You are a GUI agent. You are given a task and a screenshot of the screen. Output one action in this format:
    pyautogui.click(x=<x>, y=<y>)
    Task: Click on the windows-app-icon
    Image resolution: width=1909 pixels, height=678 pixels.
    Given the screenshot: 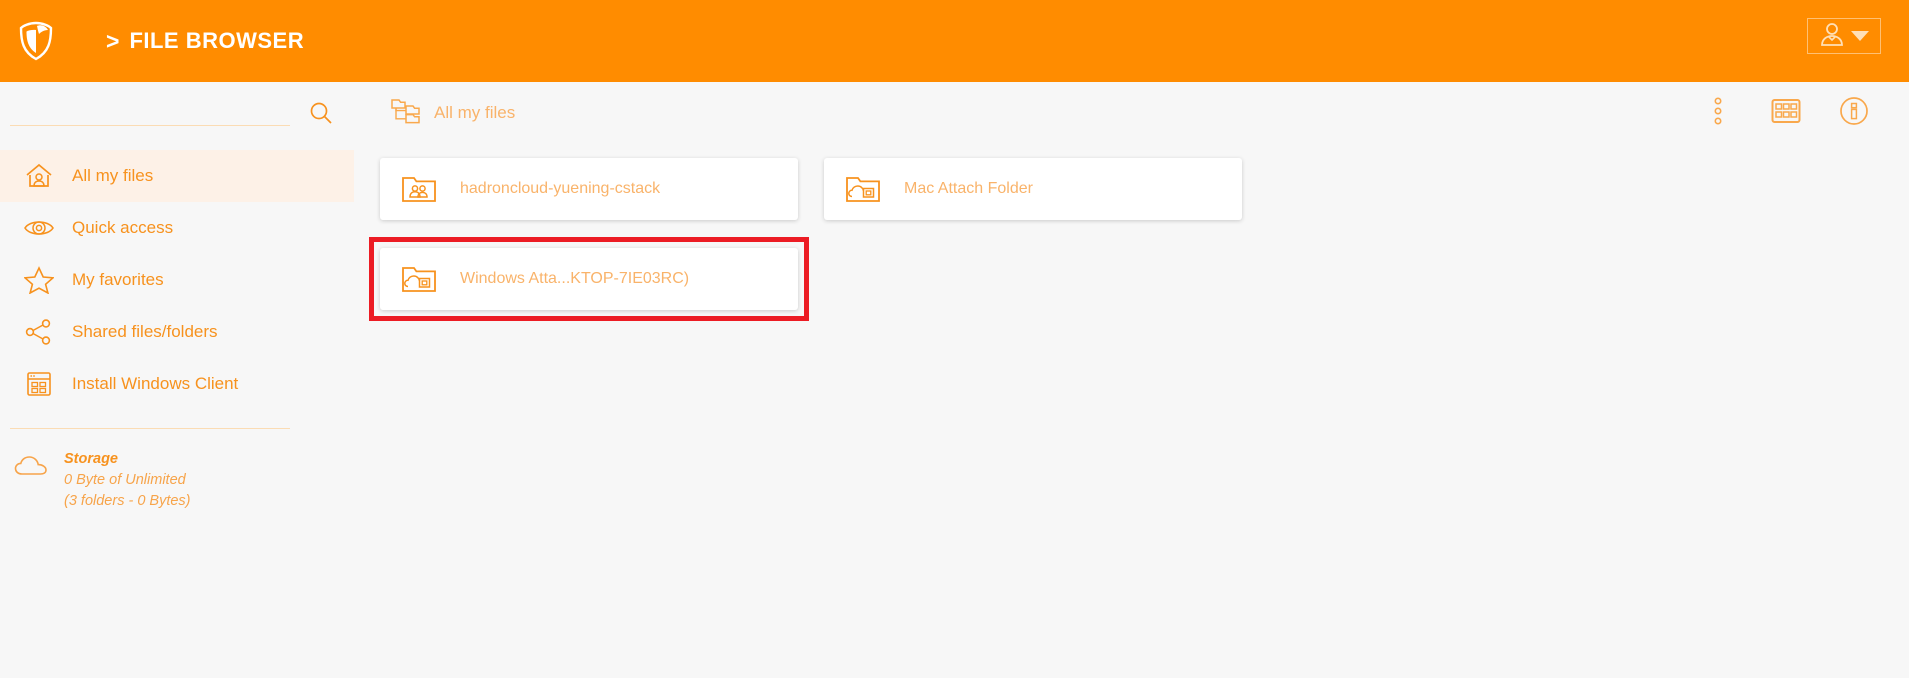 What is the action you would take?
    pyautogui.click(x=39, y=384)
    